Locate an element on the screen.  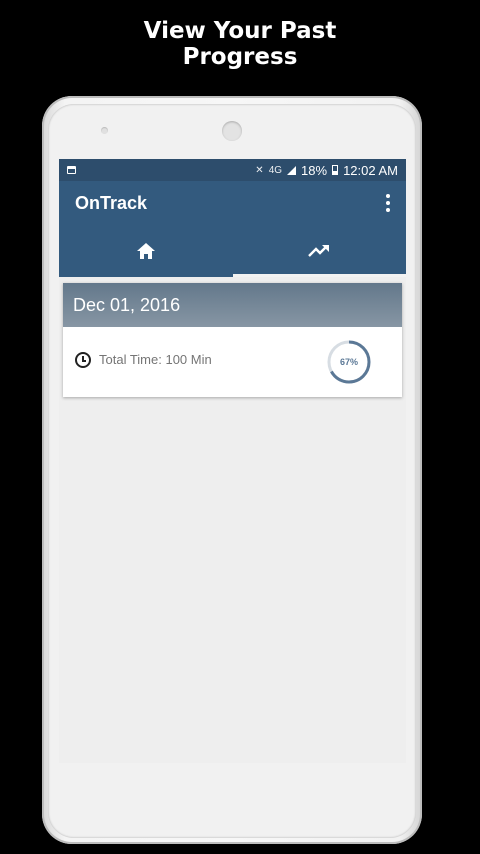
calendar-notification-icon is located at coordinates (71, 170).